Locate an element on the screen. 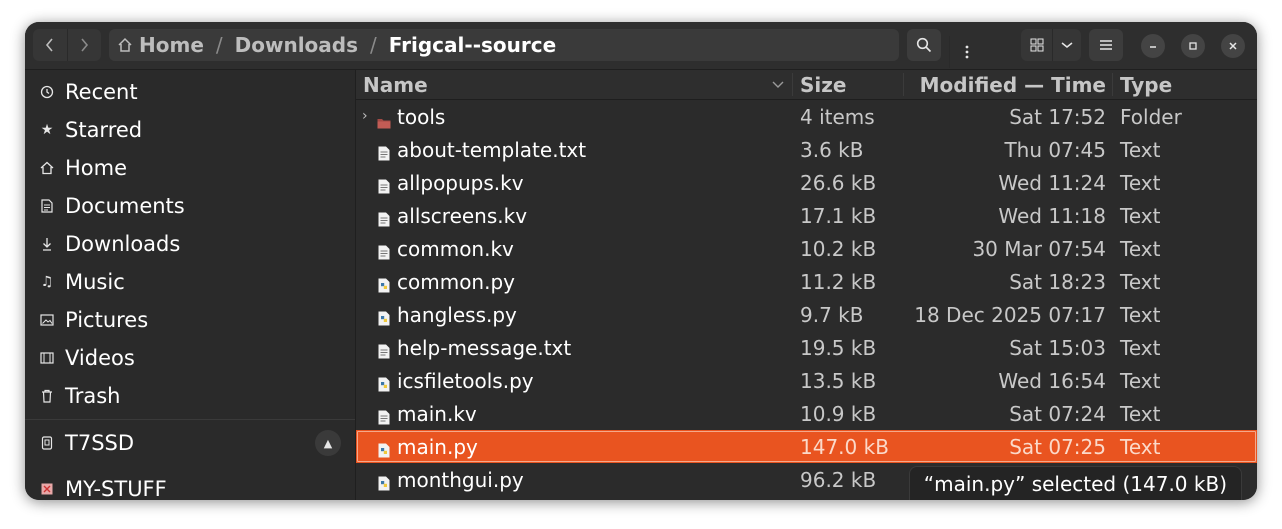 The image size is (1282, 529). column-type: Type is located at coordinates (1146, 84).